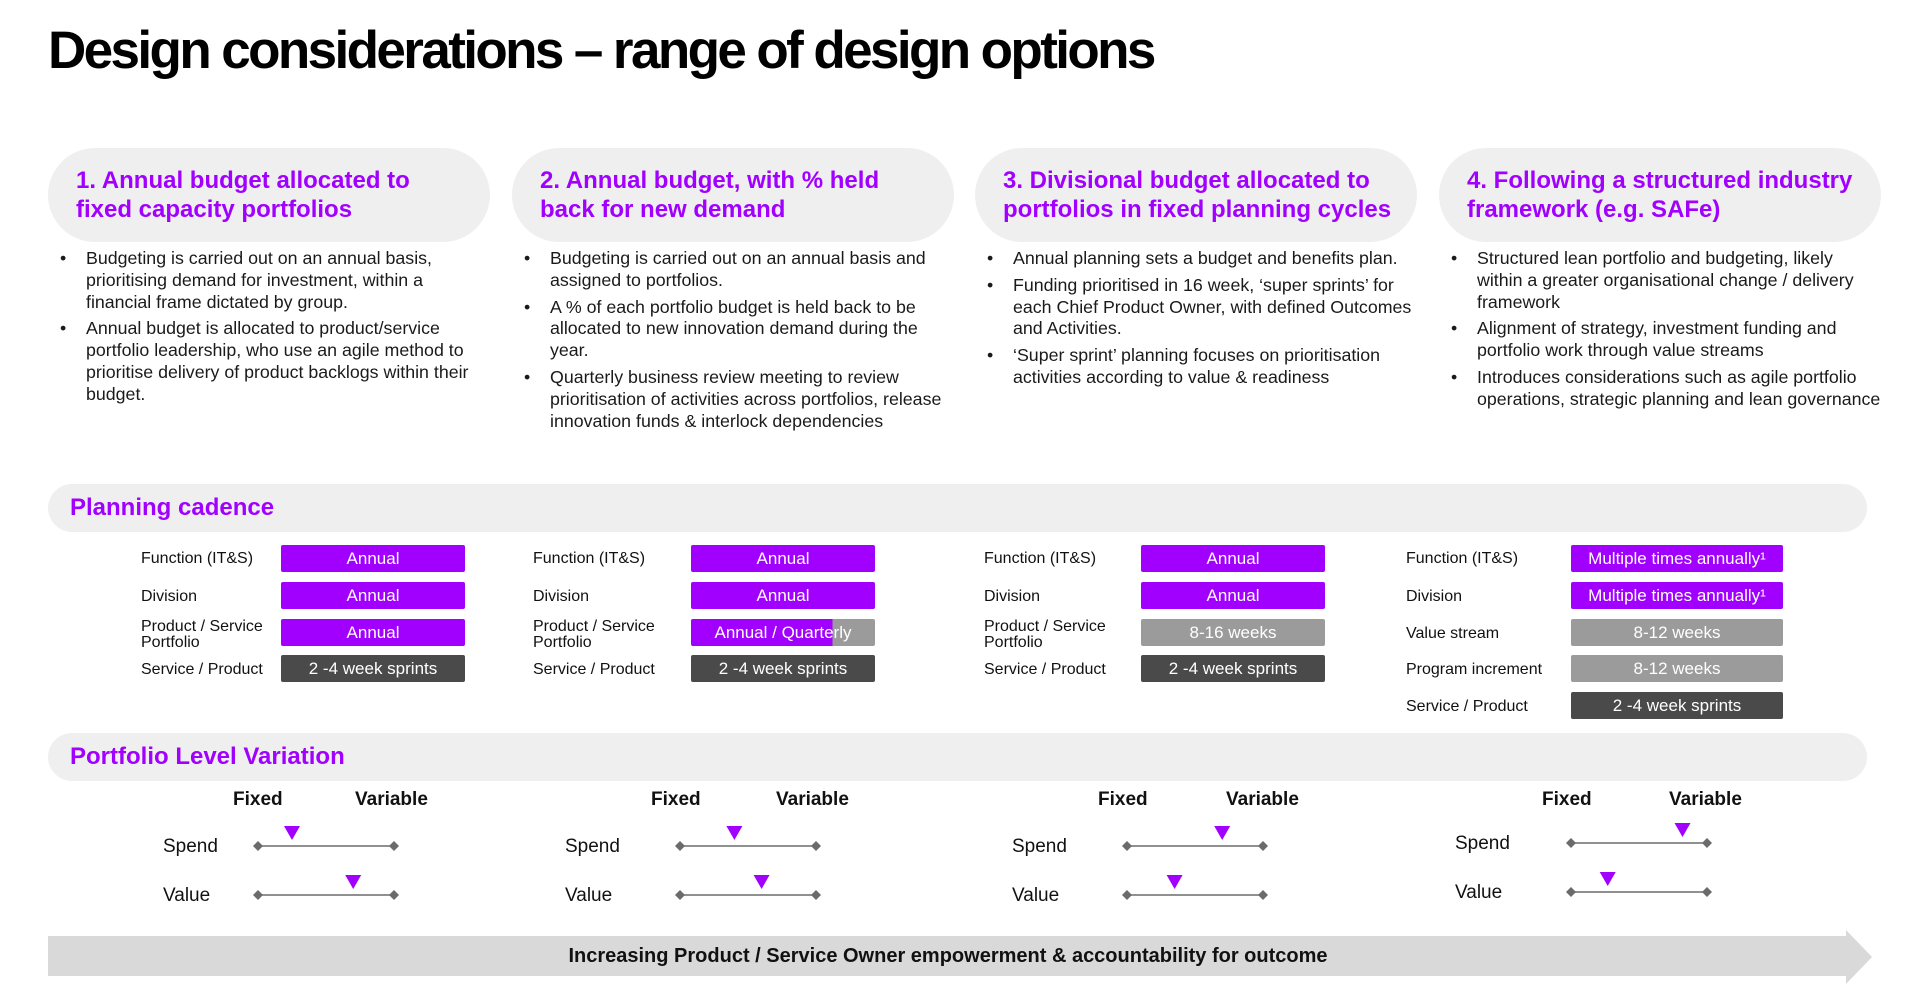 The image size is (1909, 990). Describe the element at coordinates (172, 507) in the screenshot. I see `planning-cadence-label: Planning cadence` at that location.